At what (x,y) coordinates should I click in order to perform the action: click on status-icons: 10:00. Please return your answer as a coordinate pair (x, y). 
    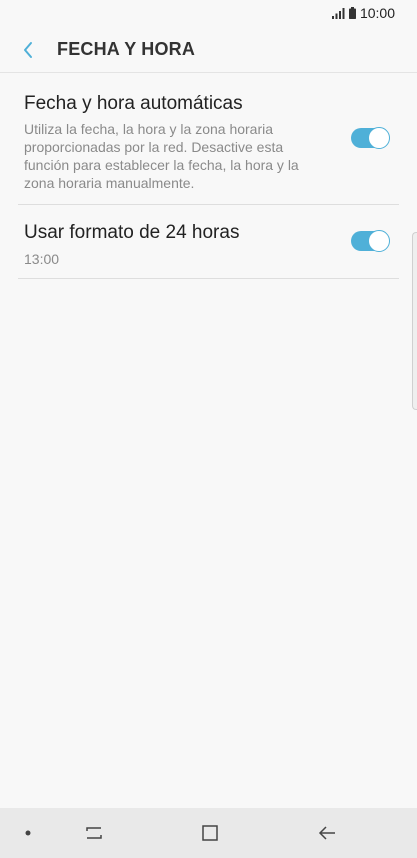
    Looking at the image, I should click on (363, 13).